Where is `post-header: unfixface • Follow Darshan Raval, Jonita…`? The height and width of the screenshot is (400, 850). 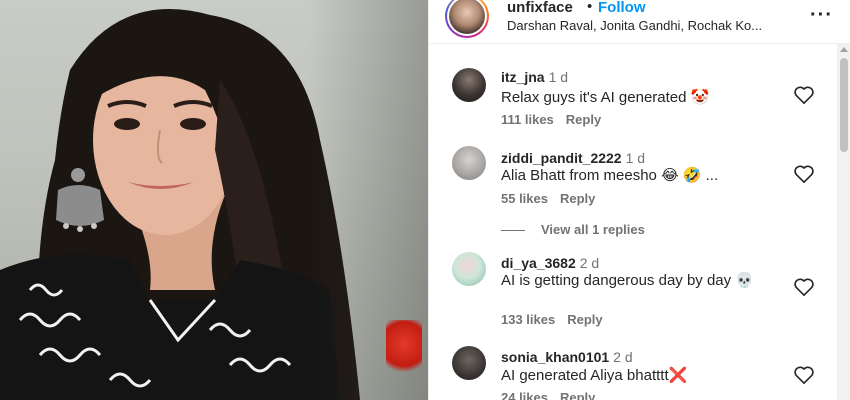 post-header: unfixface • Follow Darshan Raval, Jonita… is located at coordinates (639, 22).